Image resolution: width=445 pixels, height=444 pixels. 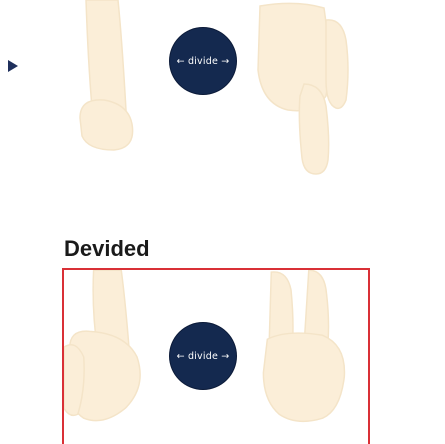 What do you see at coordinates (203, 61) in the screenshot?
I see `divide-button-top: ← divide →` at bounding box center [203, 61].